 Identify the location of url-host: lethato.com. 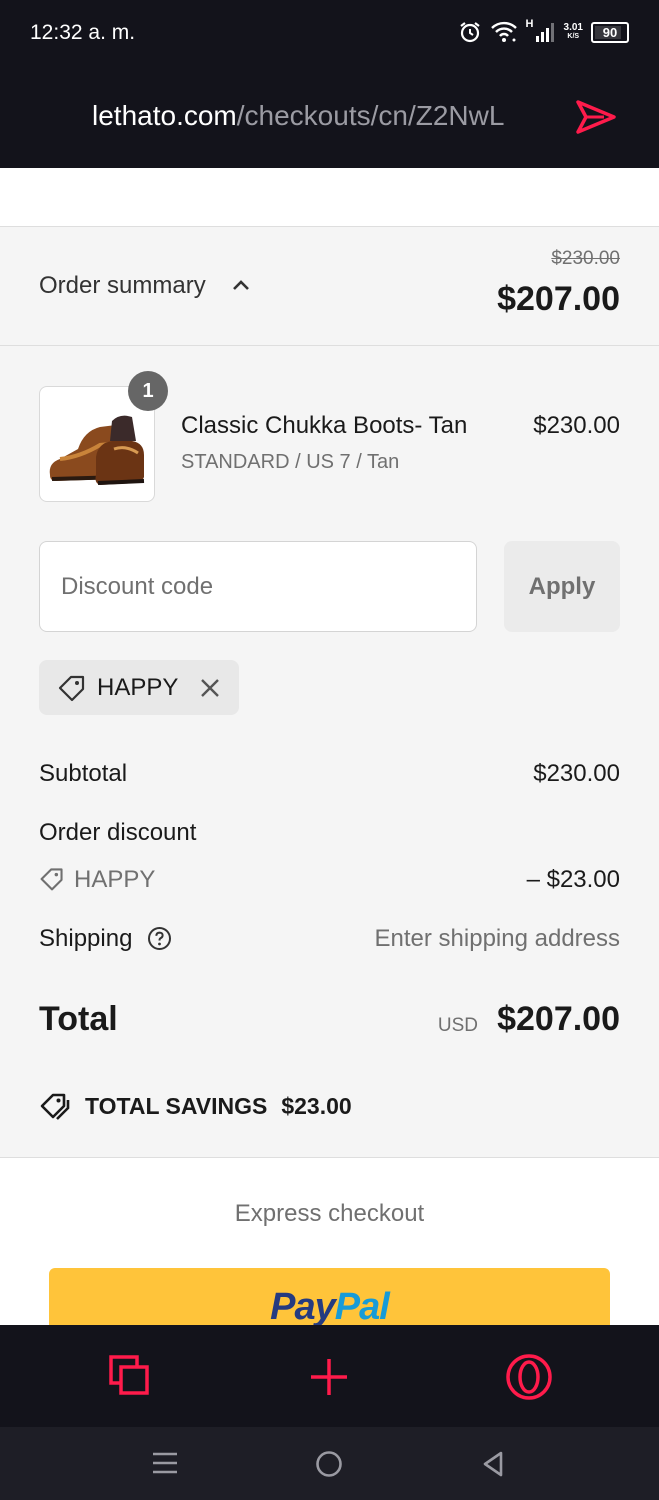
(164, 115).